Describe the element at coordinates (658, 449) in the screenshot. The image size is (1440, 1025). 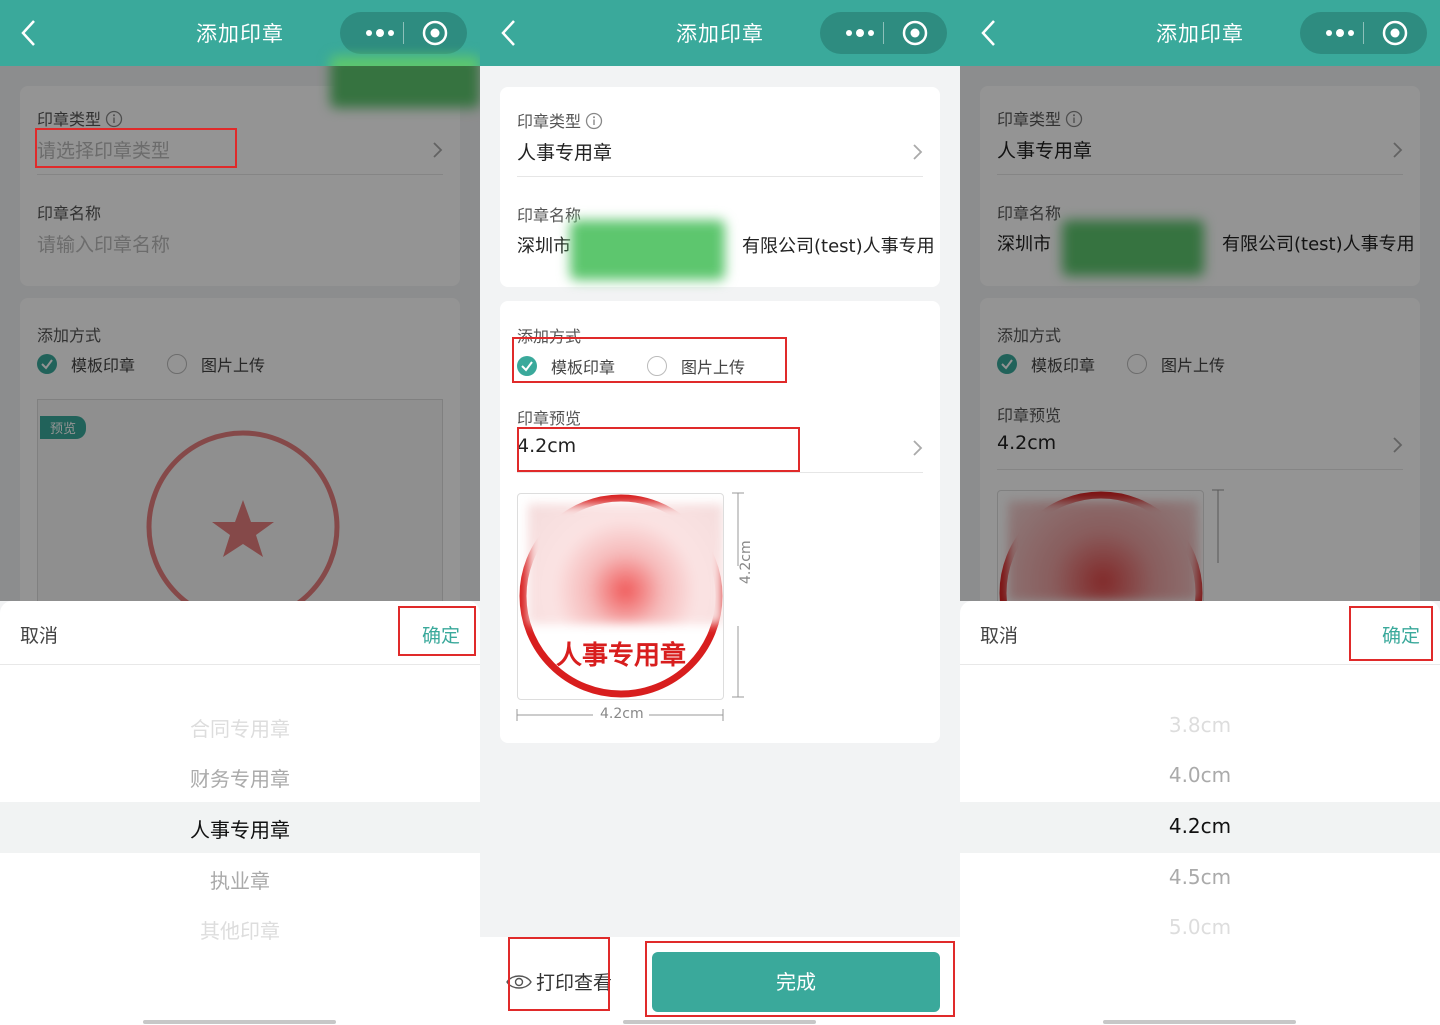
I see `highlight-preview-size` at that location.